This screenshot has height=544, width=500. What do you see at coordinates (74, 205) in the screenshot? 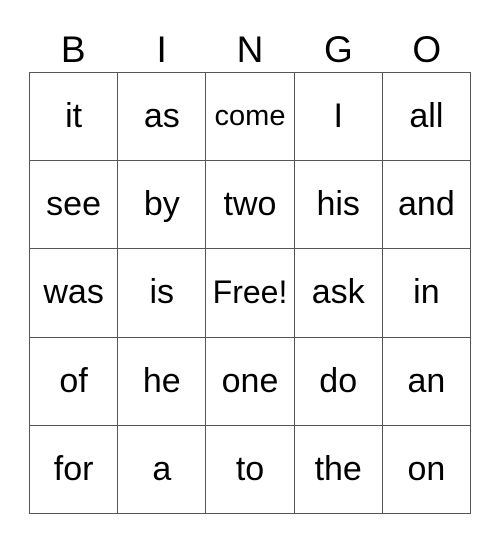
I see `bingo-cell: see` at bounding box center [74, 205].